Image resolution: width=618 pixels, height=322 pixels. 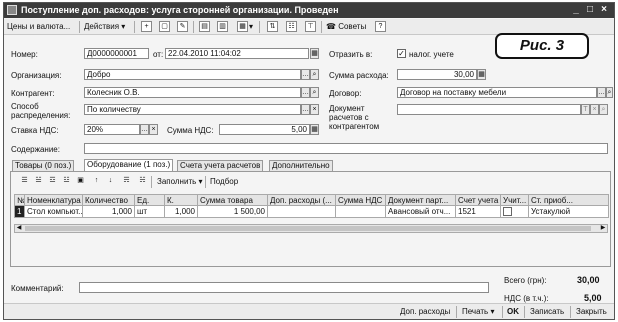 I want to click on quantity-cell: 1,000, so click(x=108, y=211).